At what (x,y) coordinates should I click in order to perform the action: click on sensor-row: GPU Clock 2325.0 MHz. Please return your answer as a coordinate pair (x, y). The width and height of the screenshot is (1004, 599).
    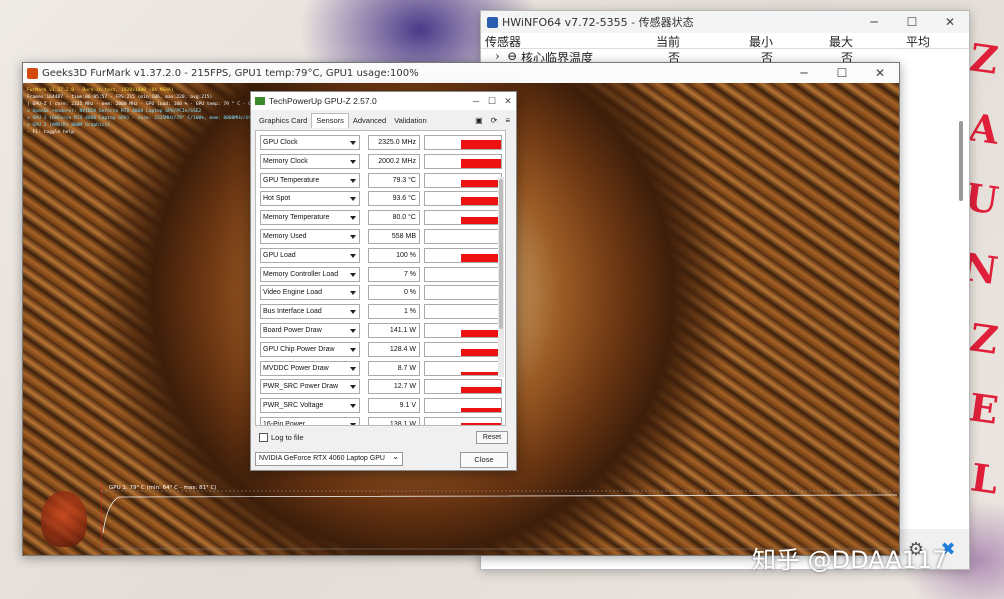
    Looking at the image, I should click on (380, 143).